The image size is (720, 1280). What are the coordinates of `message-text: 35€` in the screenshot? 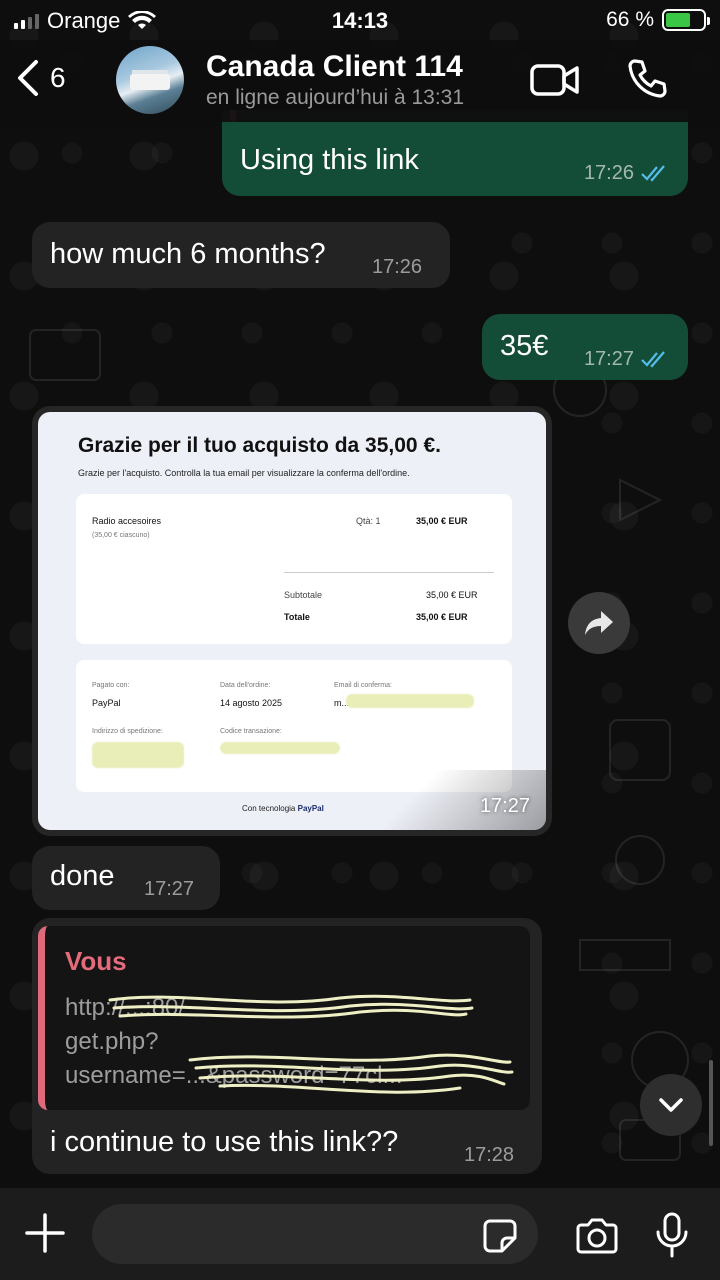 It's located at (524, 346).